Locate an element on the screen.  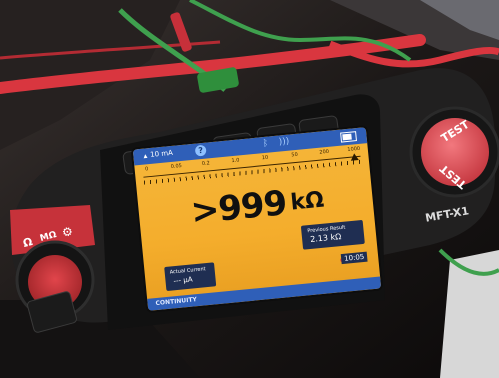
scale-tick-label: 200 is located at coordinates (324, 152).